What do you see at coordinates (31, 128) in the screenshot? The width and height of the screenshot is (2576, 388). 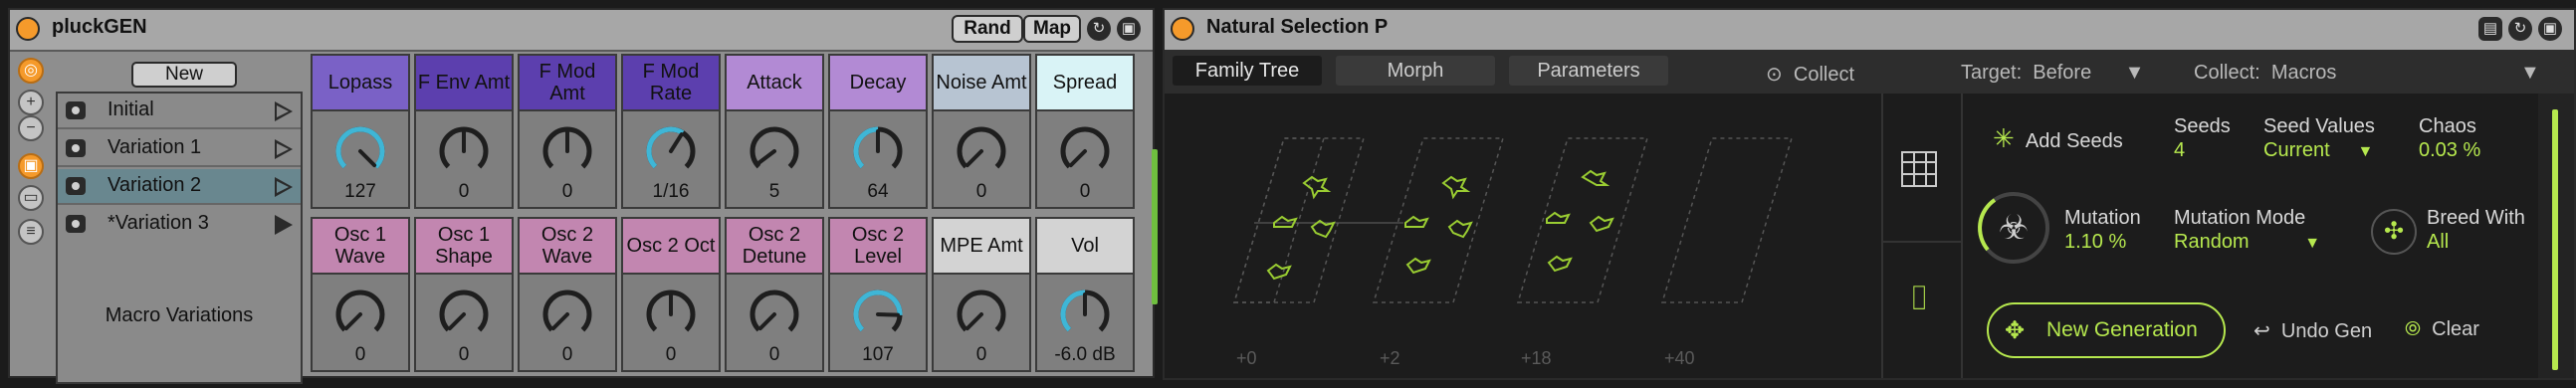 I see `remove-macro-icon: −` at bounding box center [31, 128].